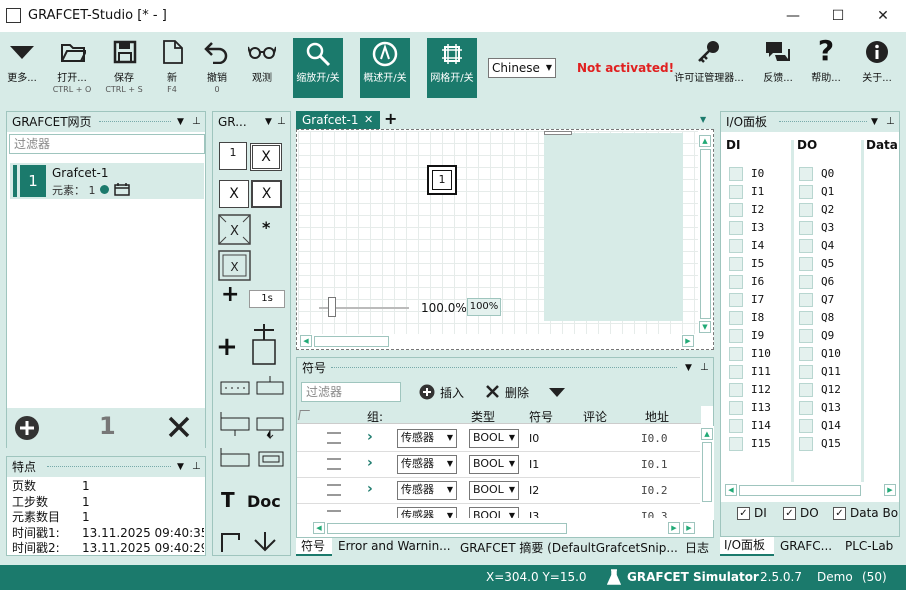 This screenshot has height=590, width=906. I want to click on di-checkbox: ✓, so click(743, 513).